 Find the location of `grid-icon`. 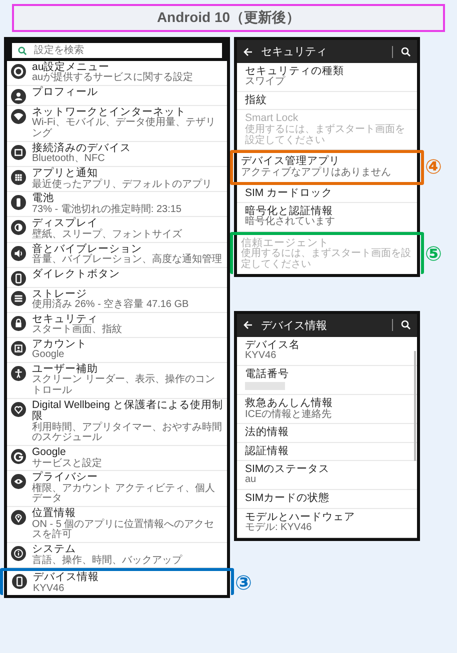

grid-icon is located at coordinates (18, 178).